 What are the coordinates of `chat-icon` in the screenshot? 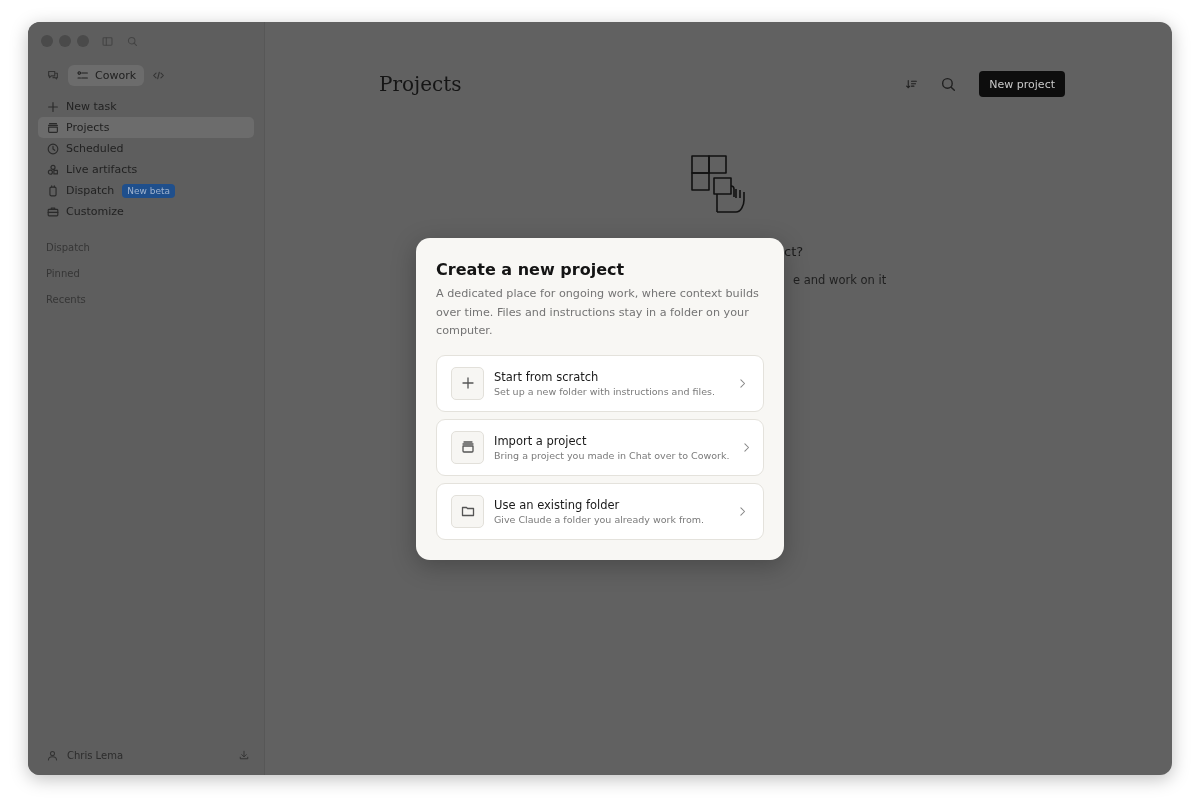 It's located at (53, 75).